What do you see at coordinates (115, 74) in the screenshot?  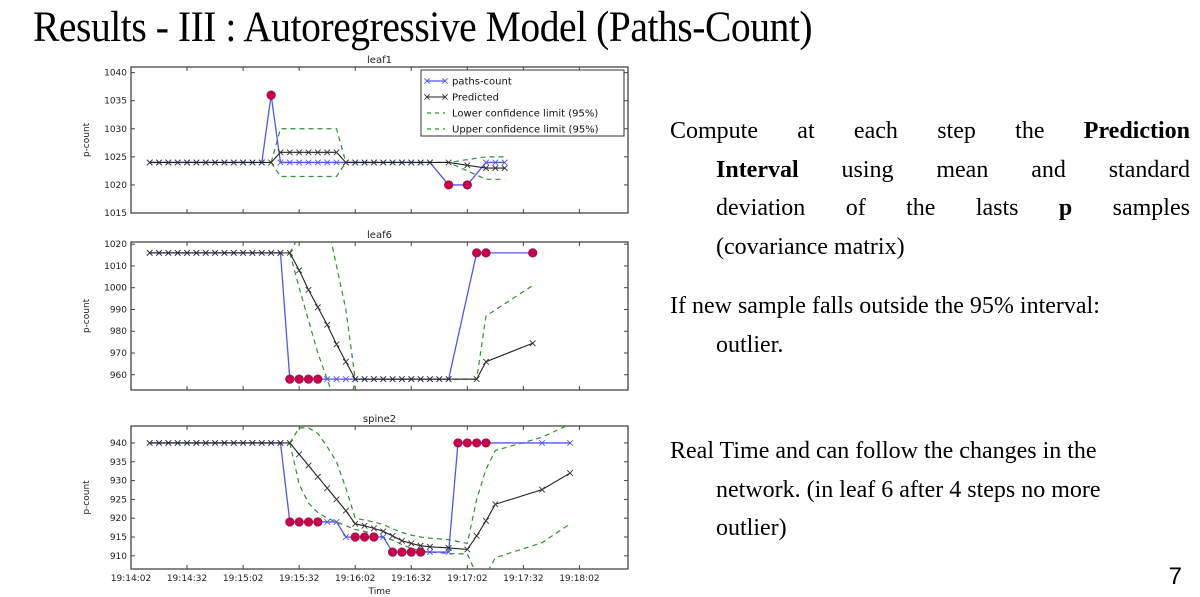 I see `y-tick-label: 1040` at bounding box center [115, 74].